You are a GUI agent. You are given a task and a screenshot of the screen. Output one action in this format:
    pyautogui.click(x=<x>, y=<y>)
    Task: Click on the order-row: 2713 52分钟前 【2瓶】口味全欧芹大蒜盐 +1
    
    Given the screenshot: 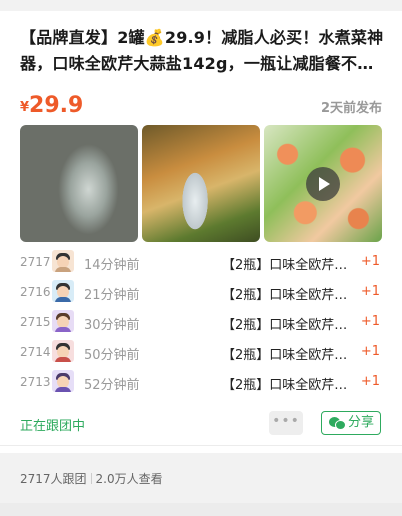 What is the action you would take?
    pyautogui.click(x=201, y=383)
    